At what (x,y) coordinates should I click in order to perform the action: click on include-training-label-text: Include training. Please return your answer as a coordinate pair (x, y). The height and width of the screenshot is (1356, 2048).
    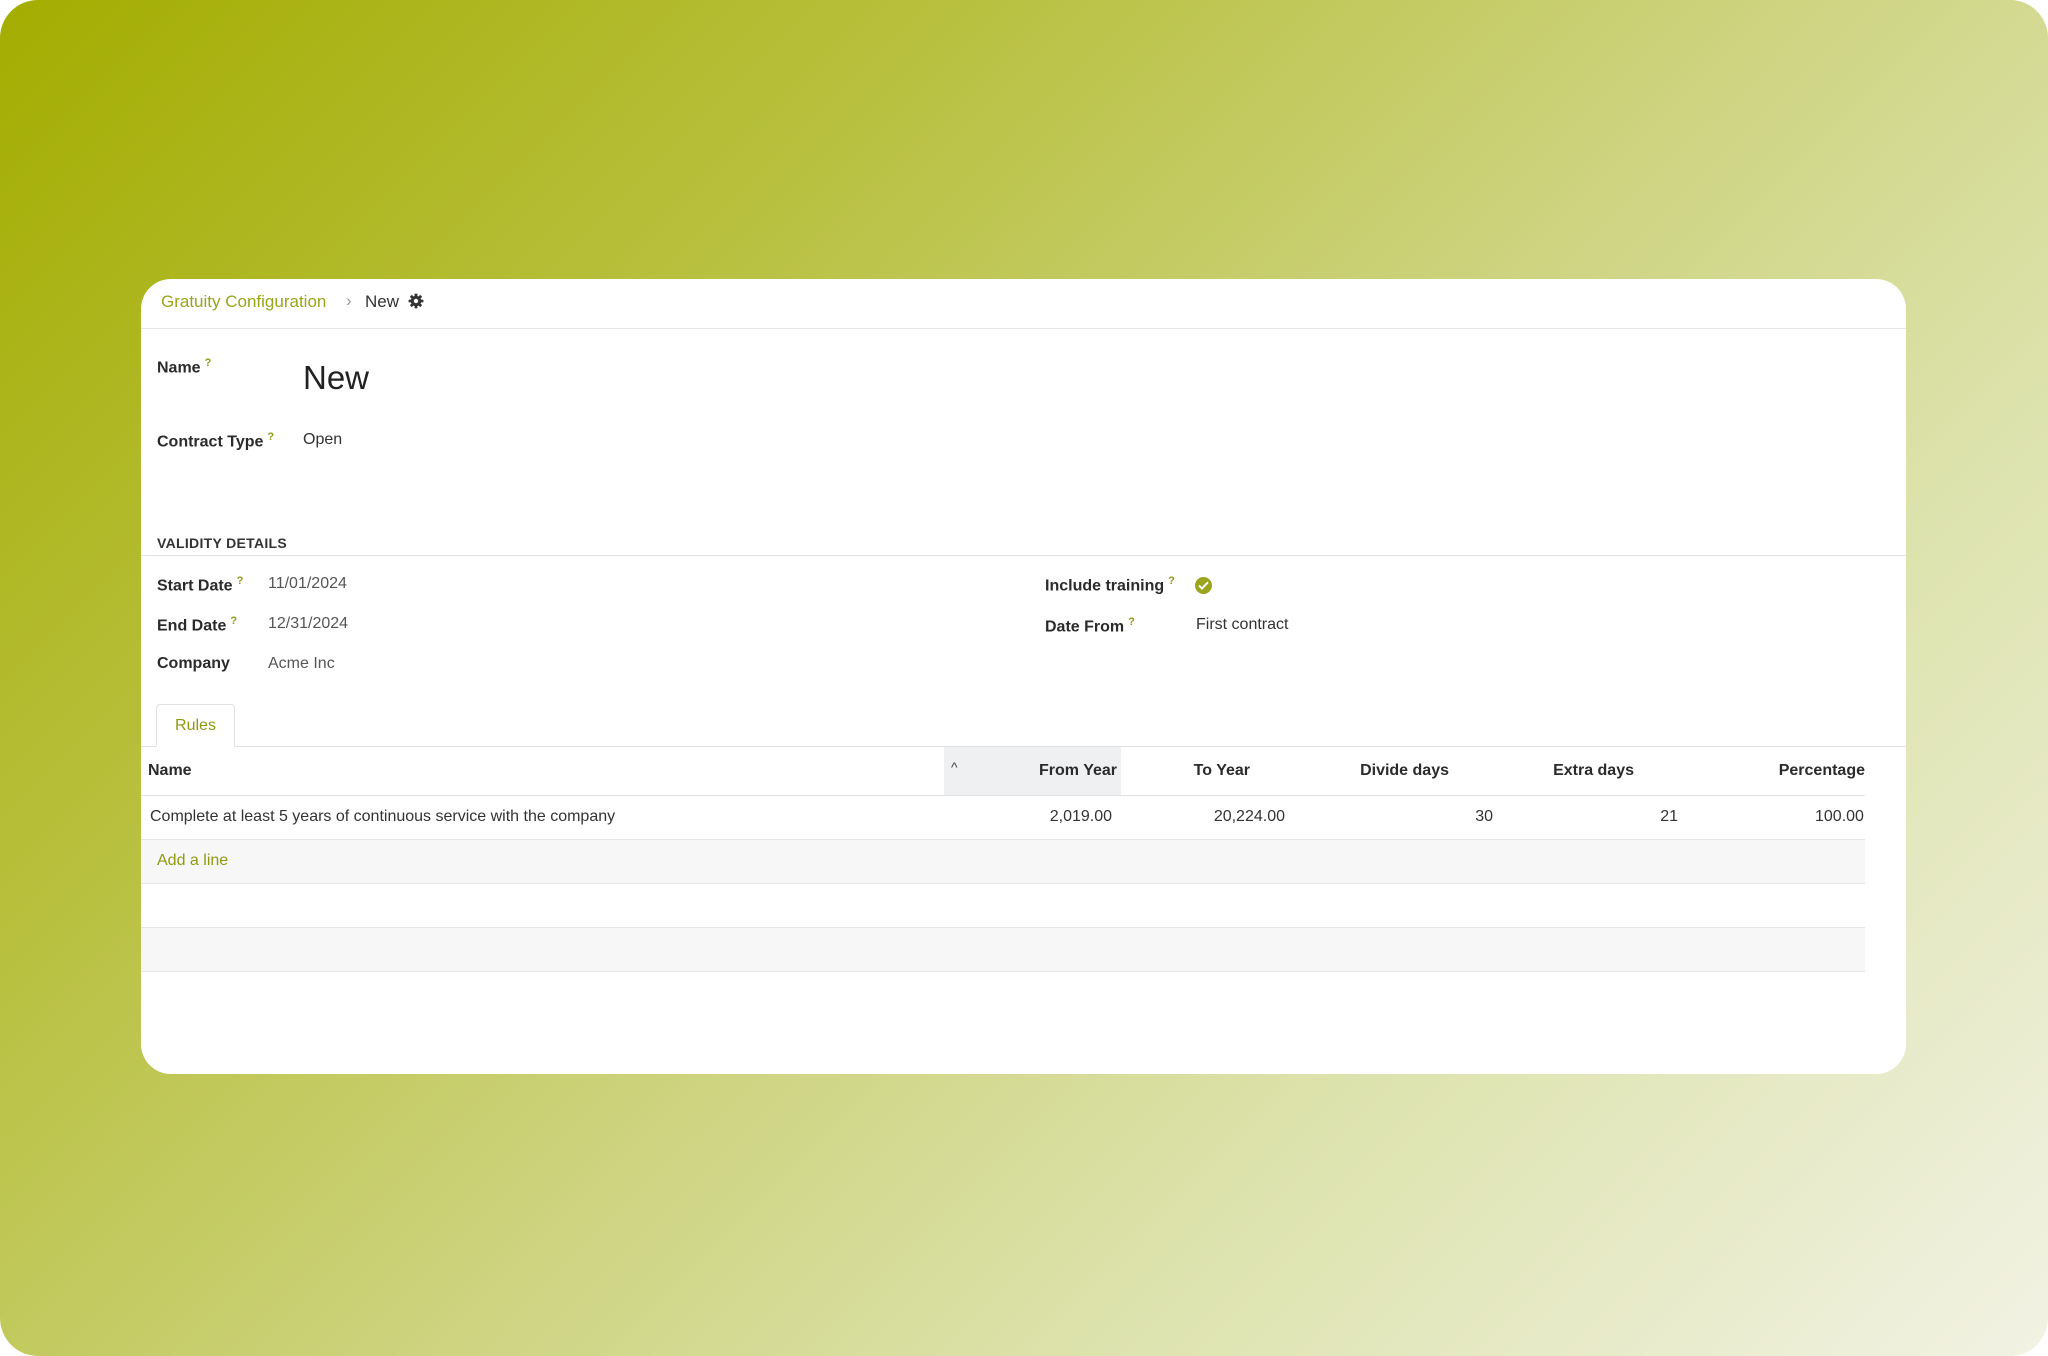
    Looking at the image, I should click on (1105, 586).